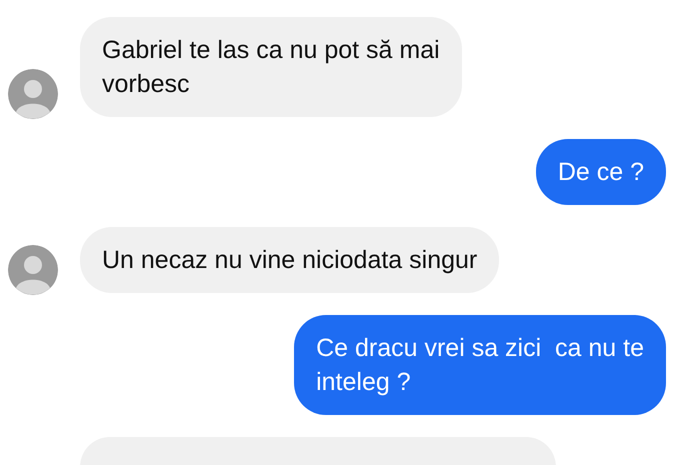 Image resolution: width=674 pixels, height=465 pixels. I want to click on message-bubble: Gabriel te las ca nu pot să mai vorbesc, so click(271, 67).